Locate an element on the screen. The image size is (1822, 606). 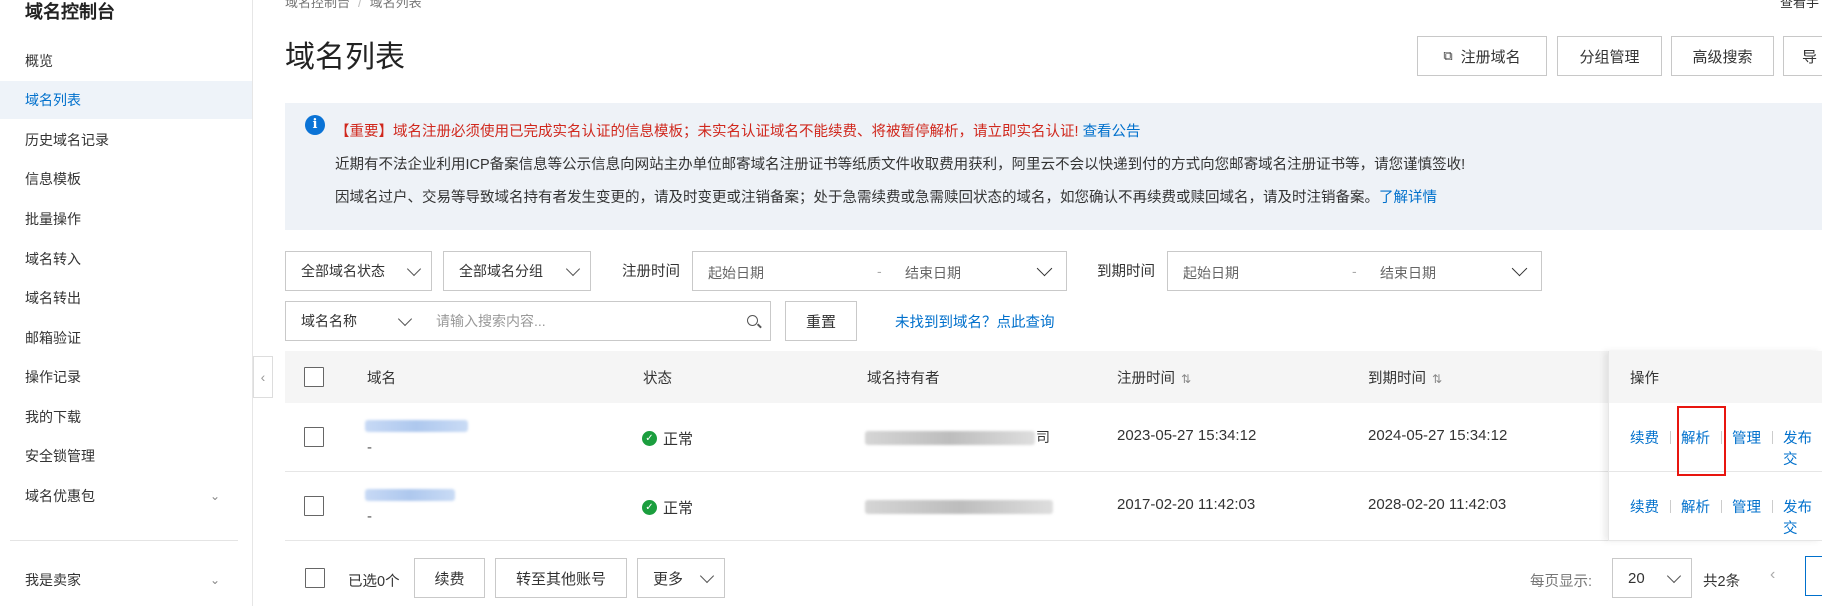
sidebar-item-op-records: 操作记录 is located at coordinates (126, 377).